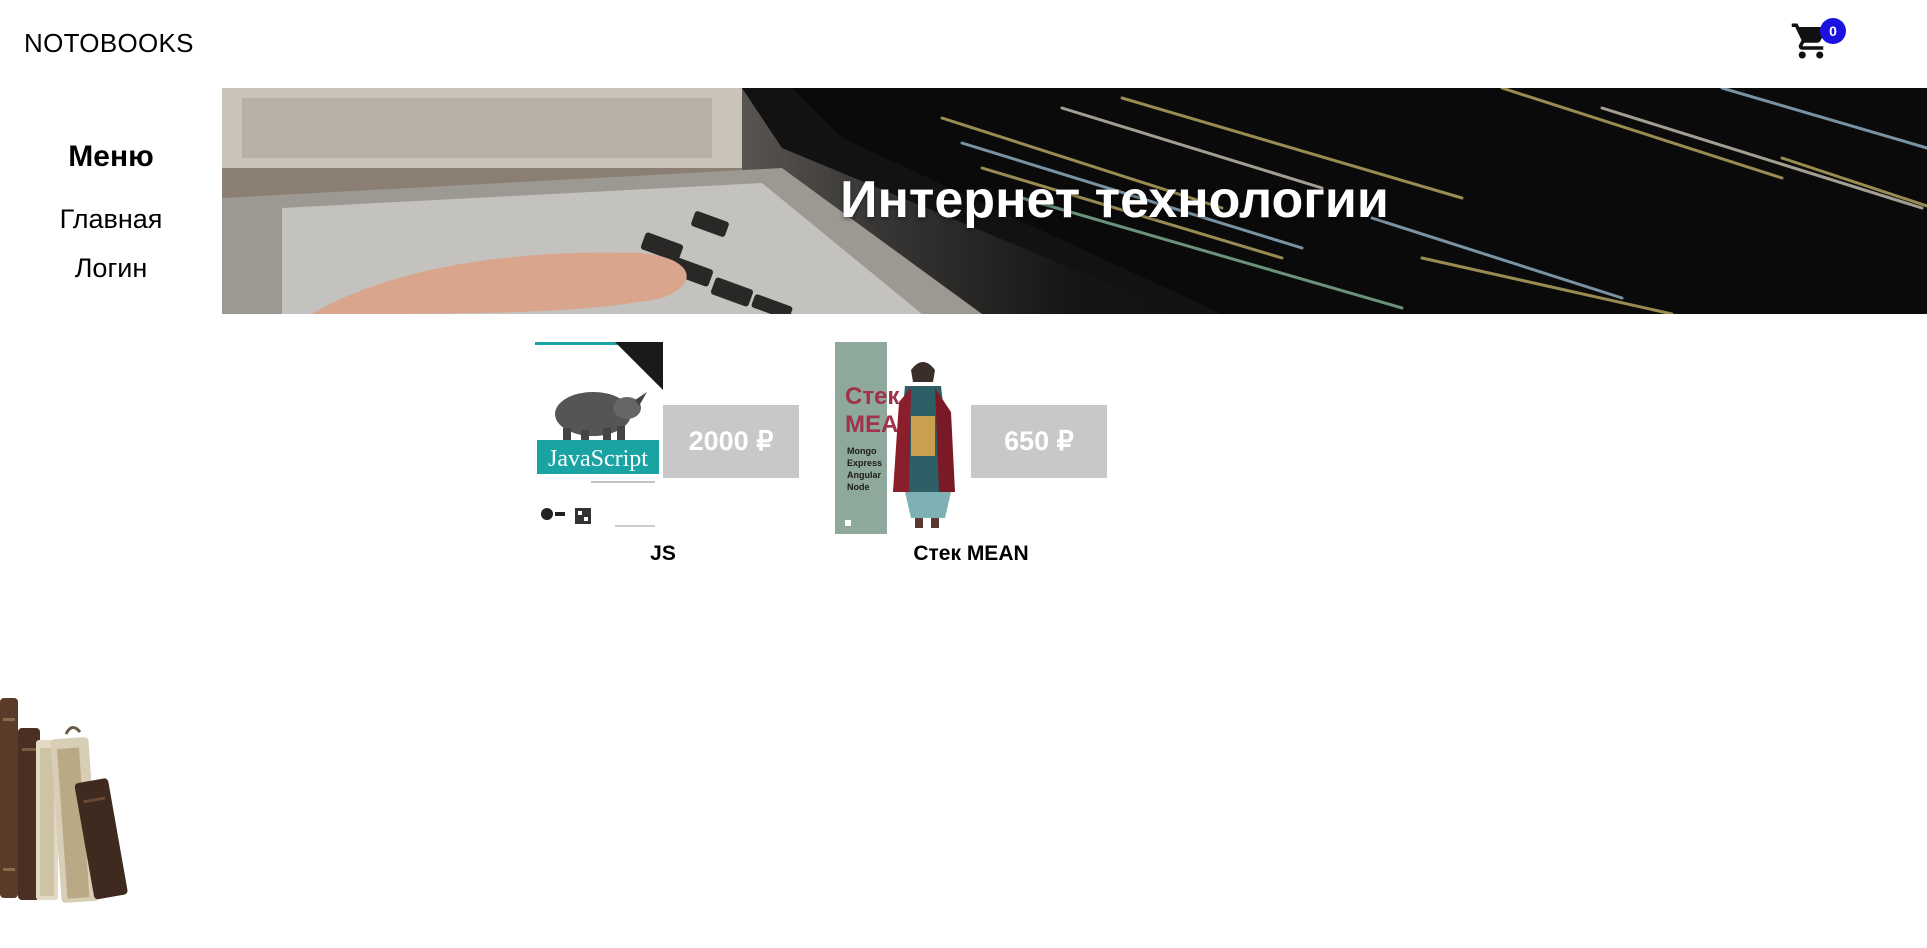  I want to click on product-title: JS, so click(663, 554).